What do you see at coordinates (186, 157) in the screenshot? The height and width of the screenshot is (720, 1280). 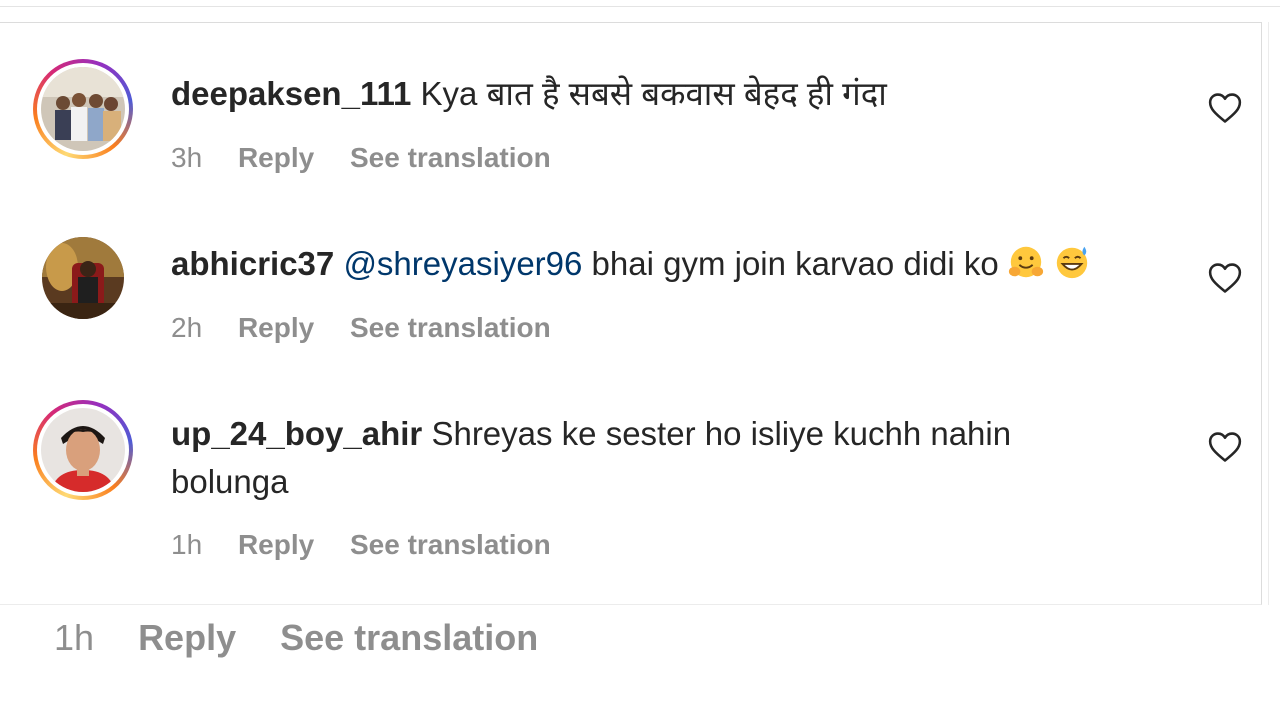 I see `comment-time: 3h` at bounding box center [186, 157].